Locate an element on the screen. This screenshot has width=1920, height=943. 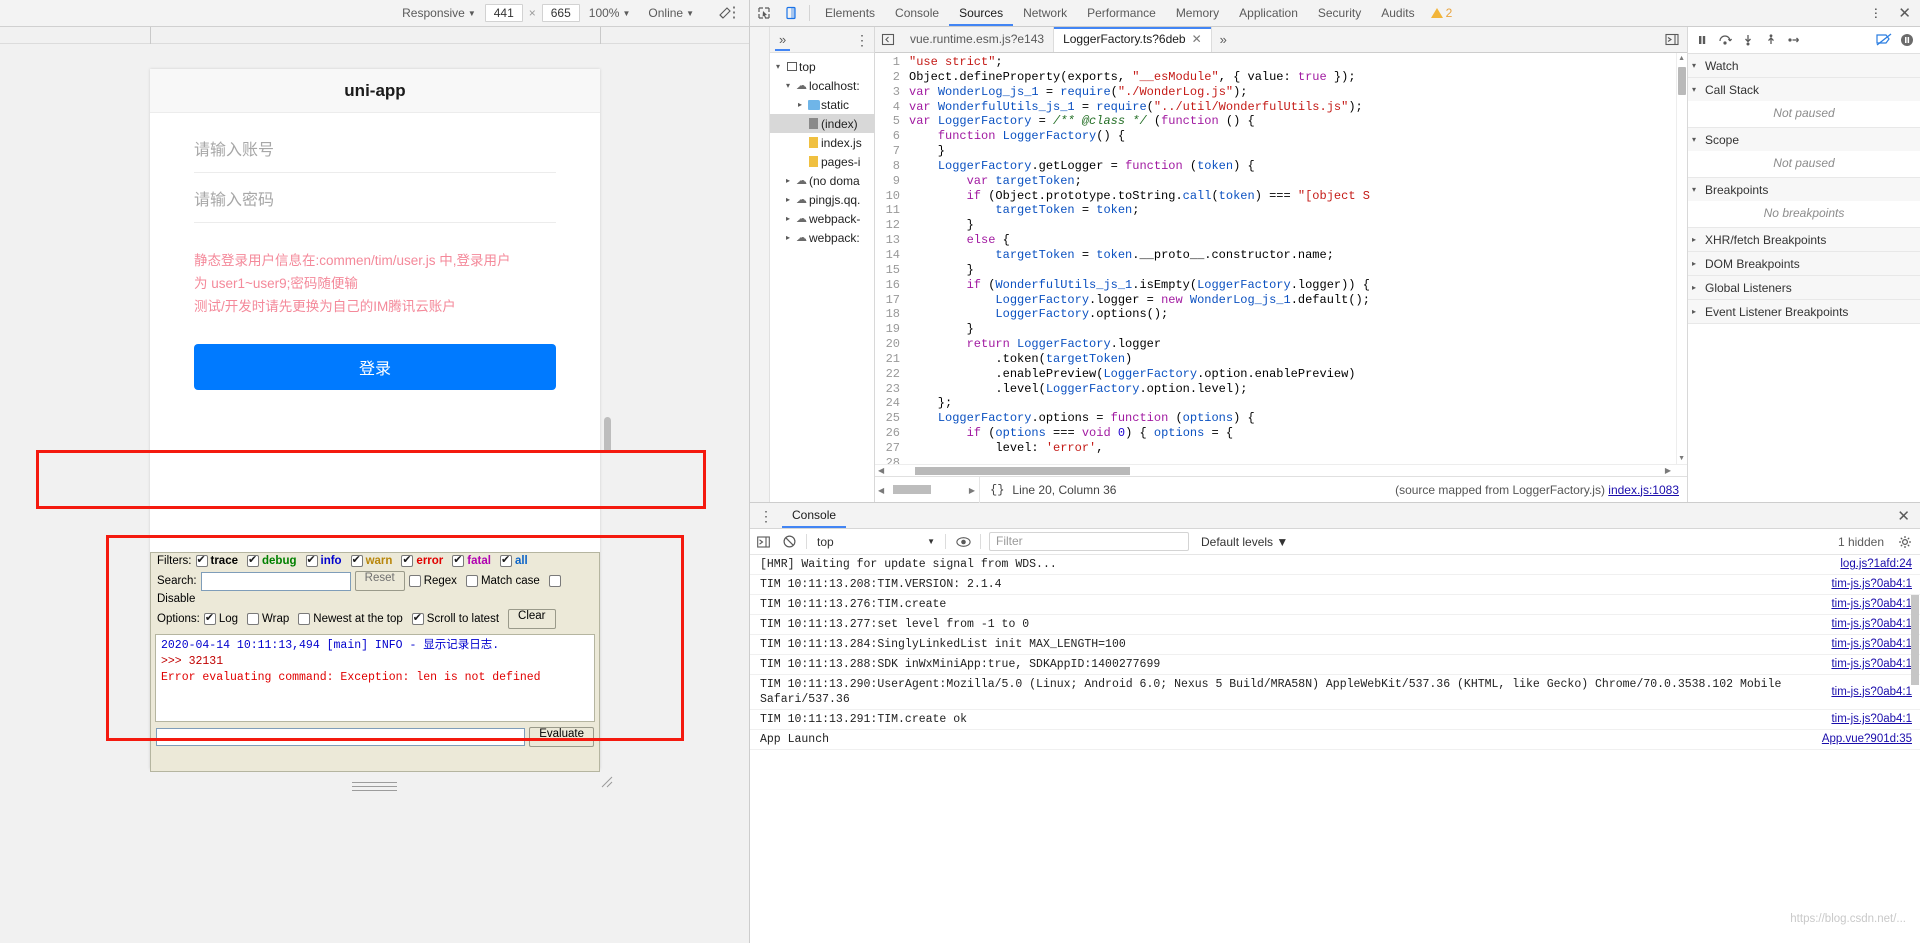
code-line: .level(LoggerFactory.option.level); is located at coordinates (1298, 389).